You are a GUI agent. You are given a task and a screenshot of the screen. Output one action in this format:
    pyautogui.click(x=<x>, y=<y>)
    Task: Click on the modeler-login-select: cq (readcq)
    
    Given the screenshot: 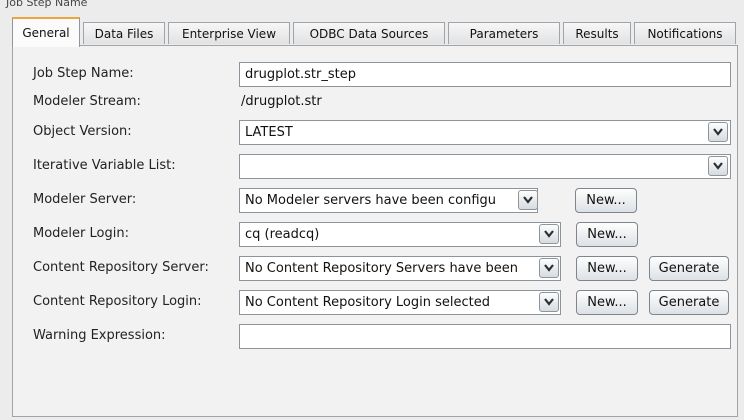 What is the action you would take?
    pyautogui.click(x=400, y=234)
    